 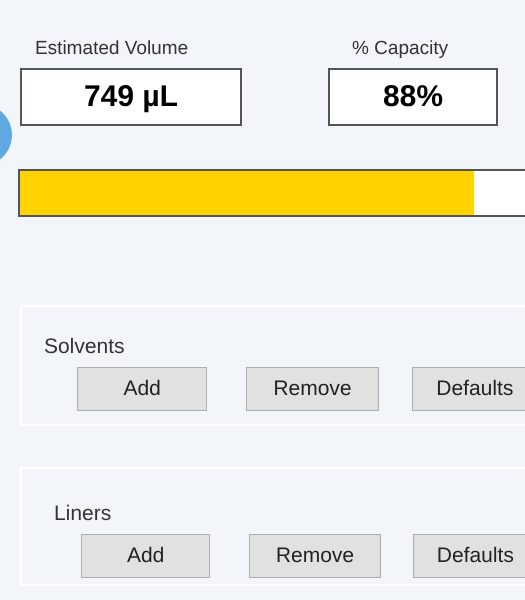 What do you see at coordinates (83, 513) in the screenshot?
I see `group-title: Liners` at bounding box center [83, 513].